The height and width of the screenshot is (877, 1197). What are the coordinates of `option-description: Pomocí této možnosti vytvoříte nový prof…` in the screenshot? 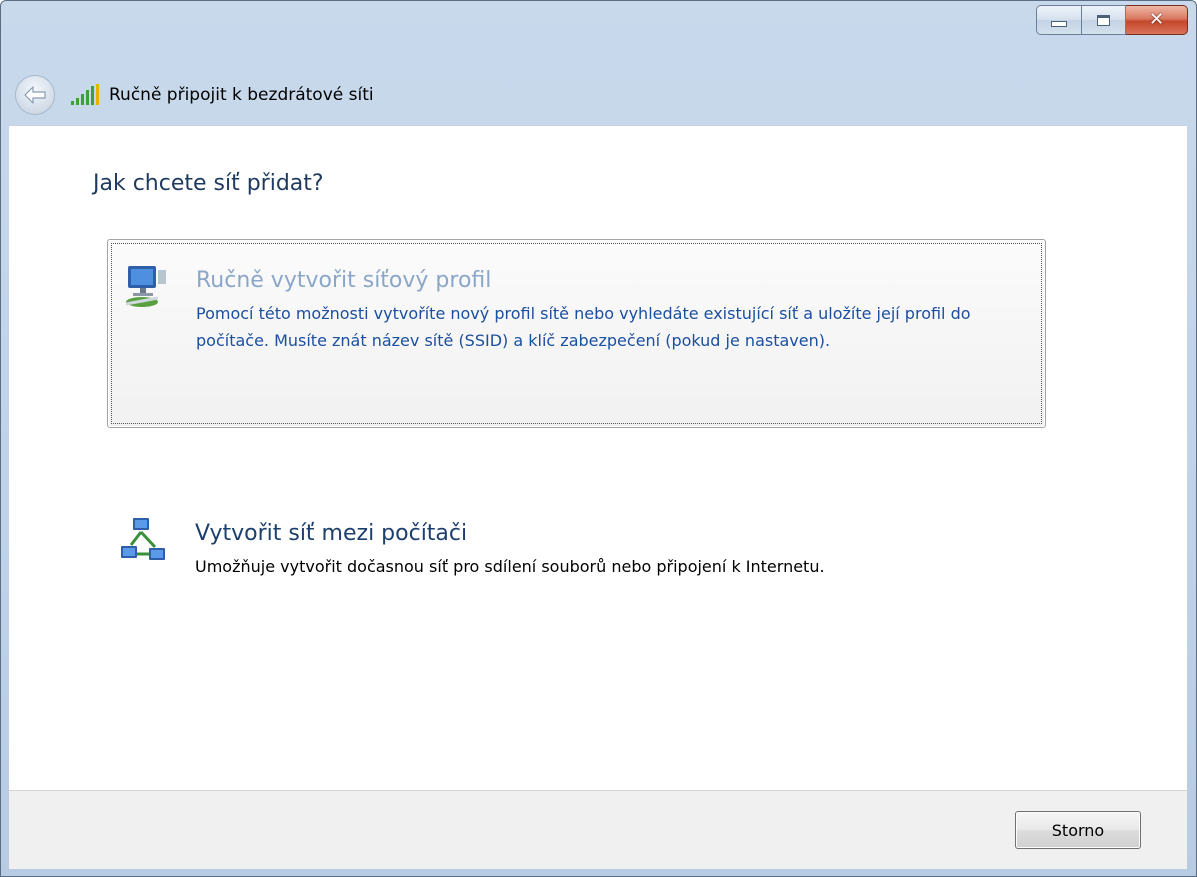 It's located at (583, 327).